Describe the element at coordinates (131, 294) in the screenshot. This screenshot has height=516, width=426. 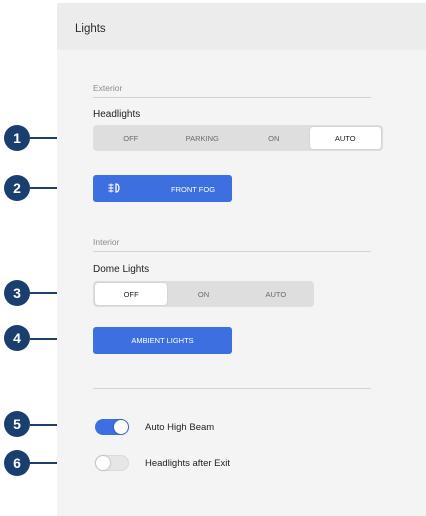
I see `dome-lights-option-off: OFF` at that location.